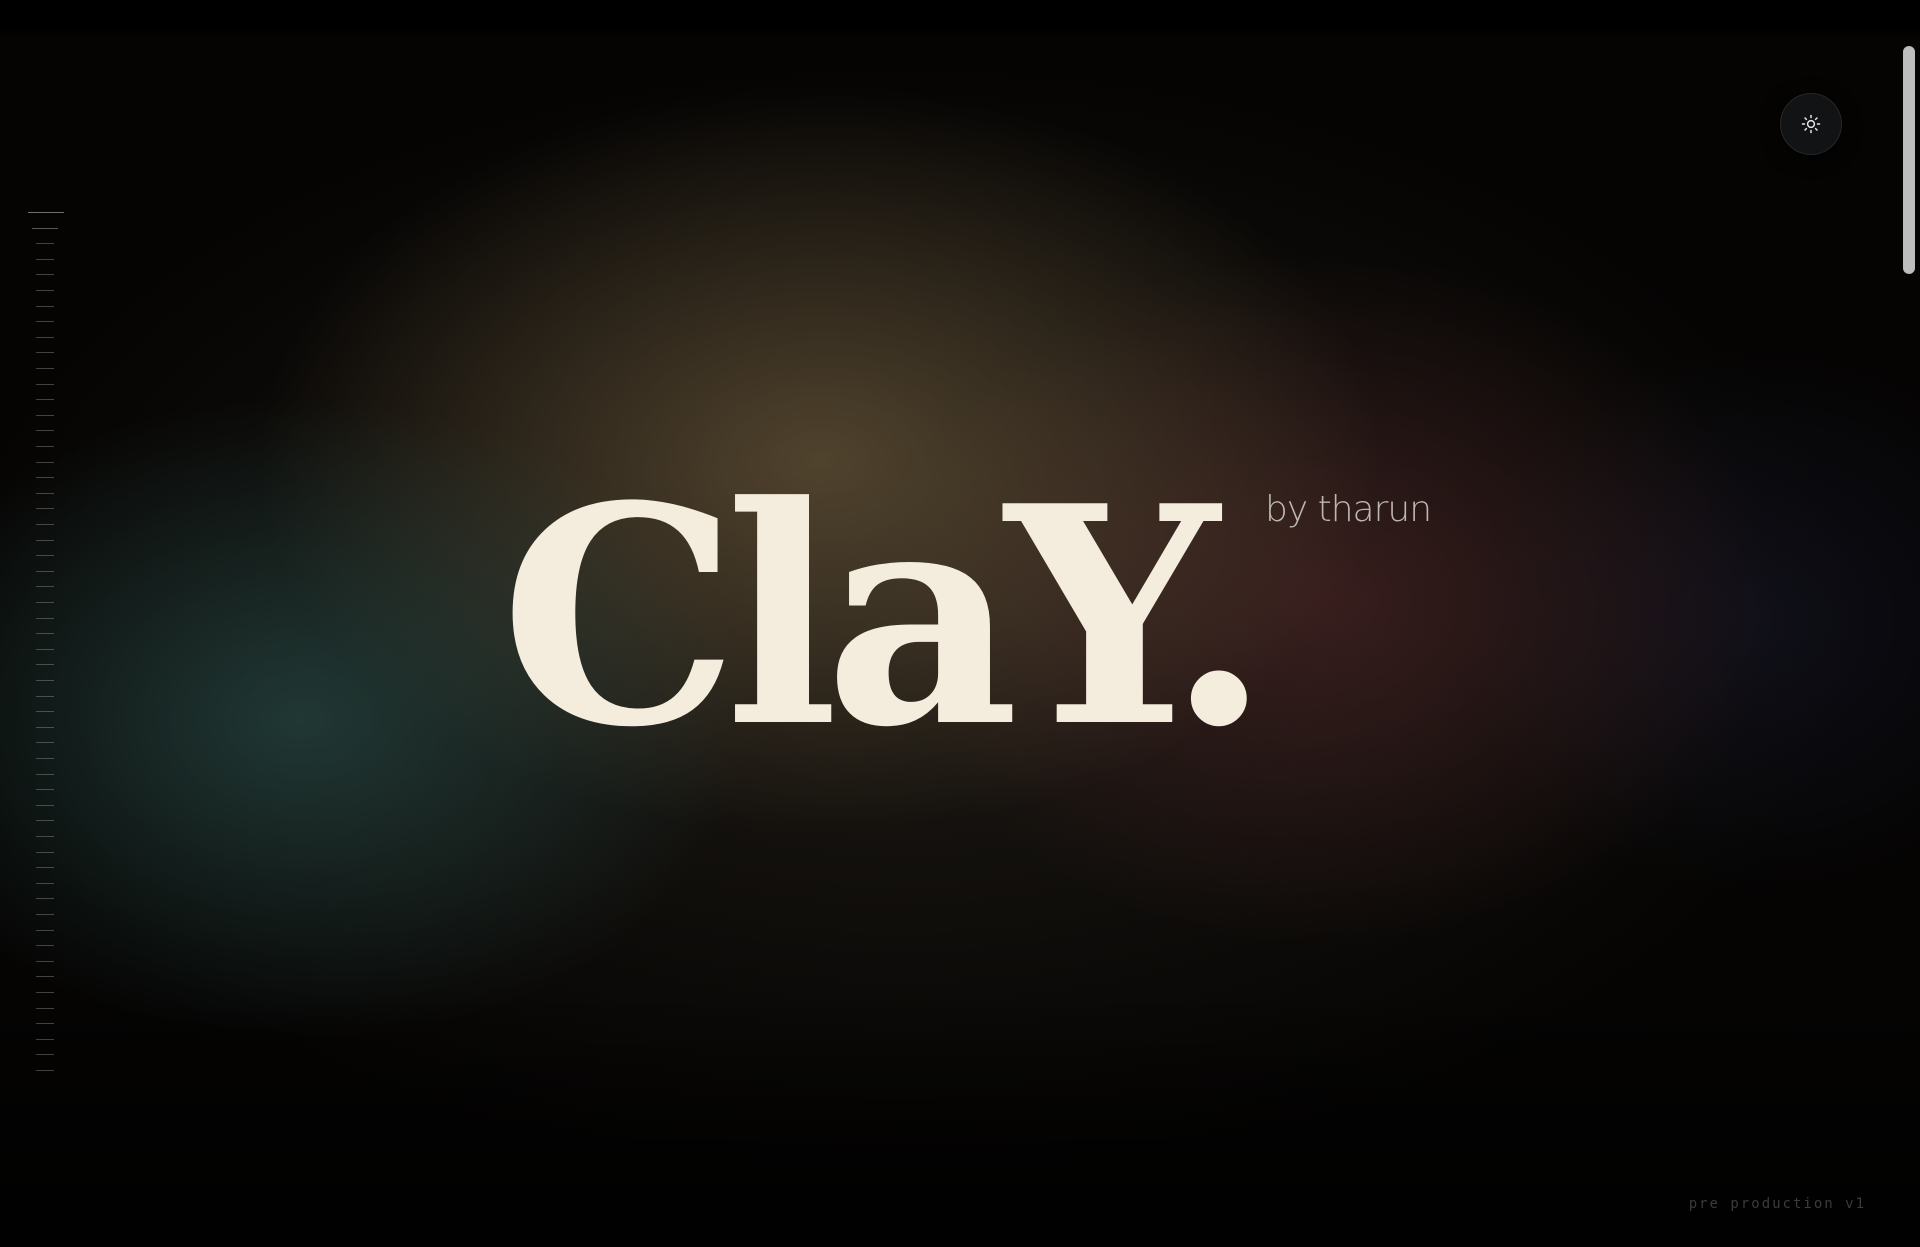  Describe the element at coordinates (1909, 160) in the screenshot. I see `scrollbar-thumb` at that location.